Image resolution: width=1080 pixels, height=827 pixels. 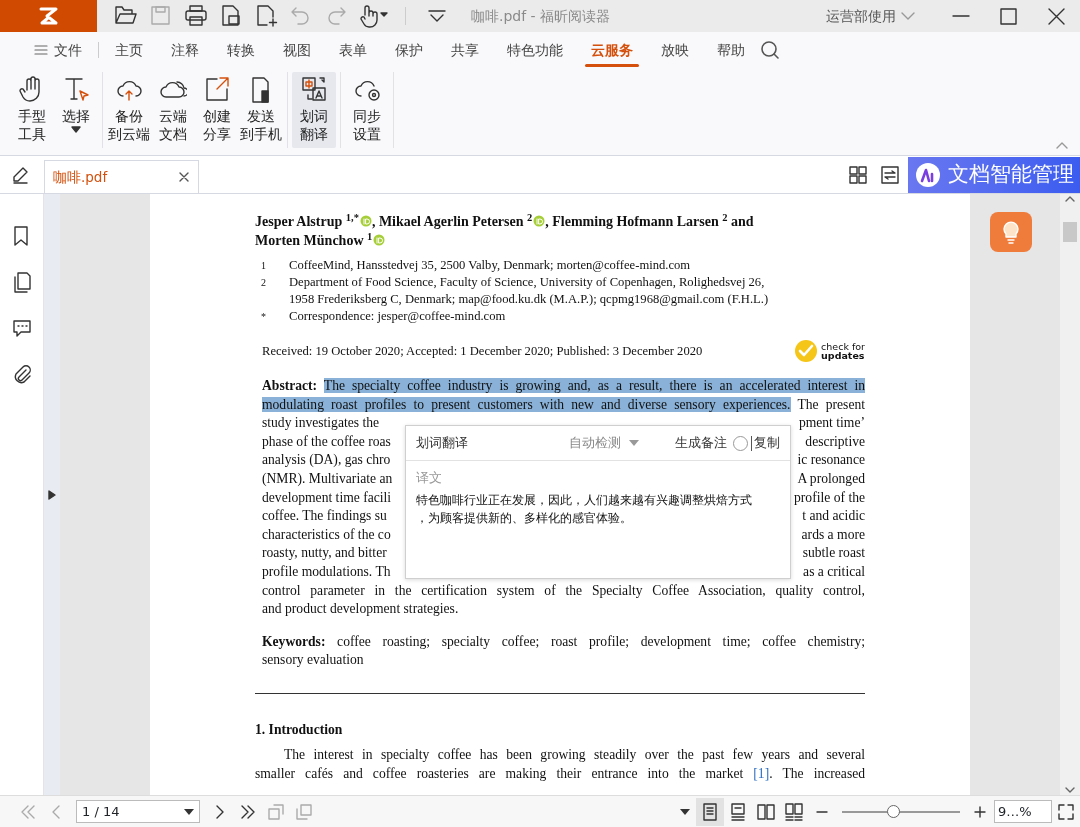 I want to click on footnote-mark: 1, so click(x=264, y=266).